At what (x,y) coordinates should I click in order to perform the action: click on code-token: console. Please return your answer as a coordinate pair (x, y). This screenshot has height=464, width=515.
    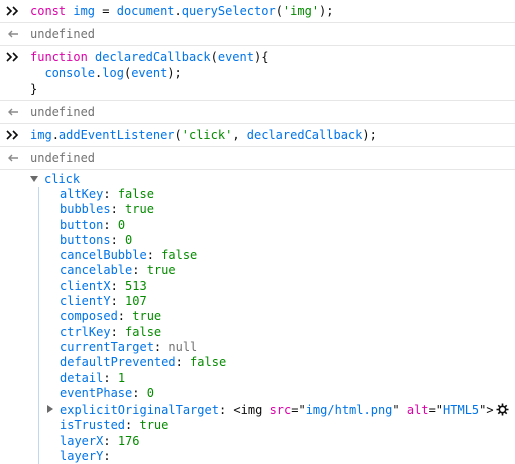
    Looking at the image, I should click on (63, 73).